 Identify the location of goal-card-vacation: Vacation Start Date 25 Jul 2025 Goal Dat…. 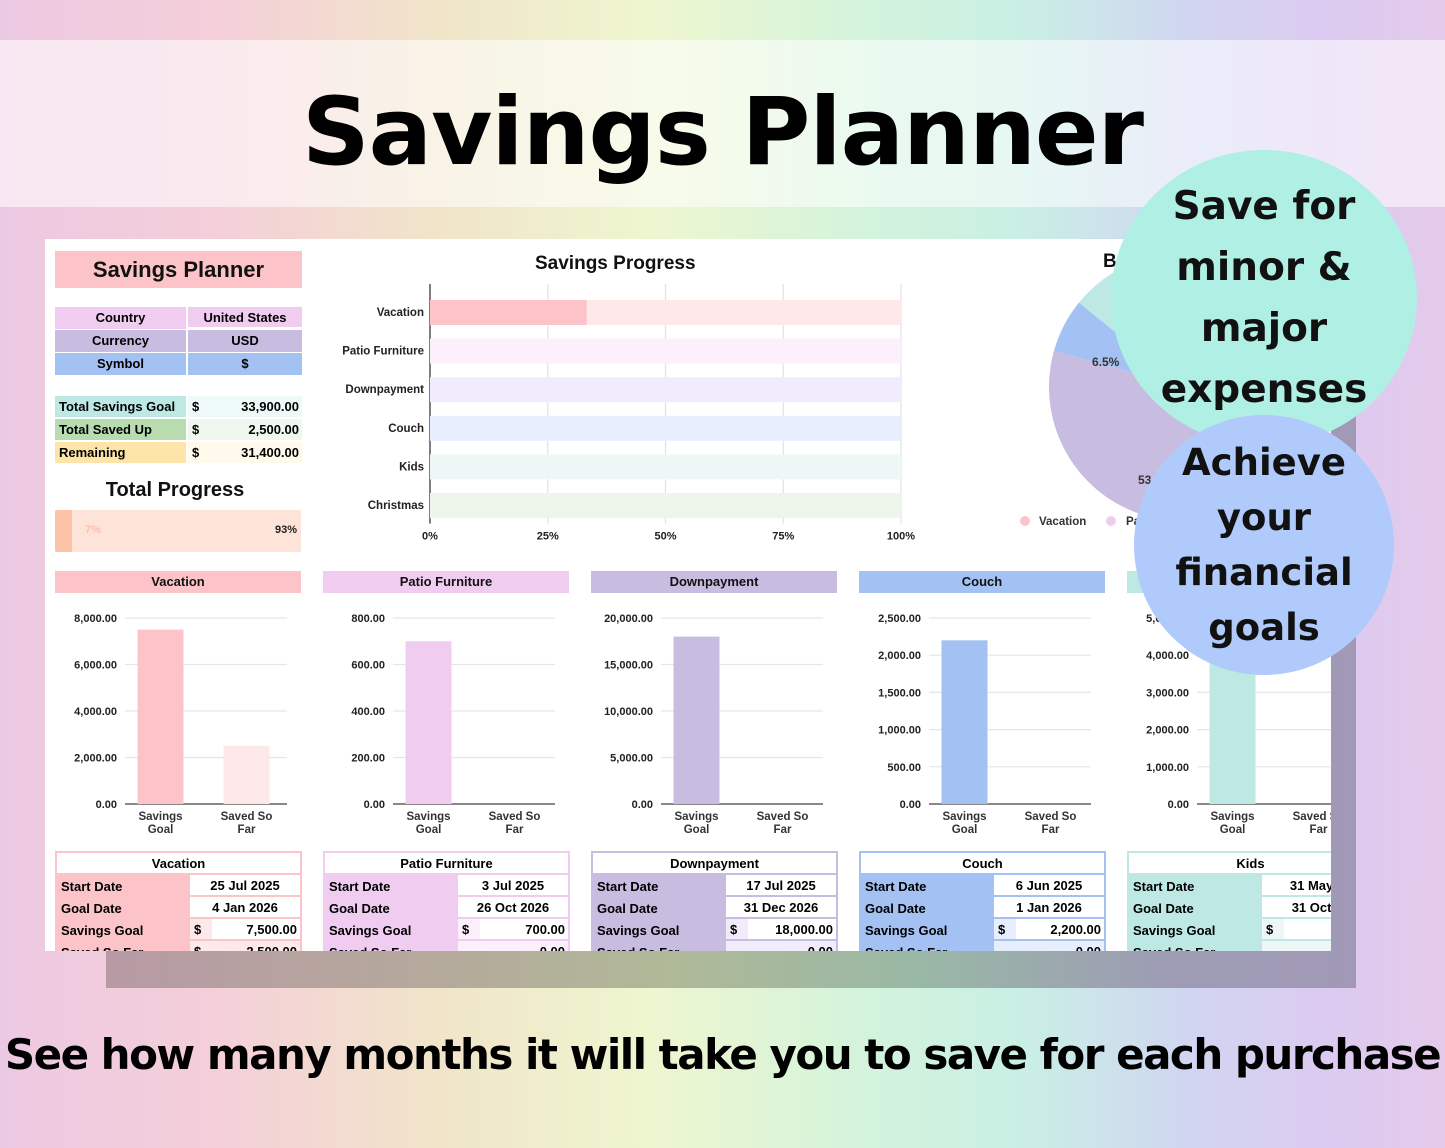
(178, 901).